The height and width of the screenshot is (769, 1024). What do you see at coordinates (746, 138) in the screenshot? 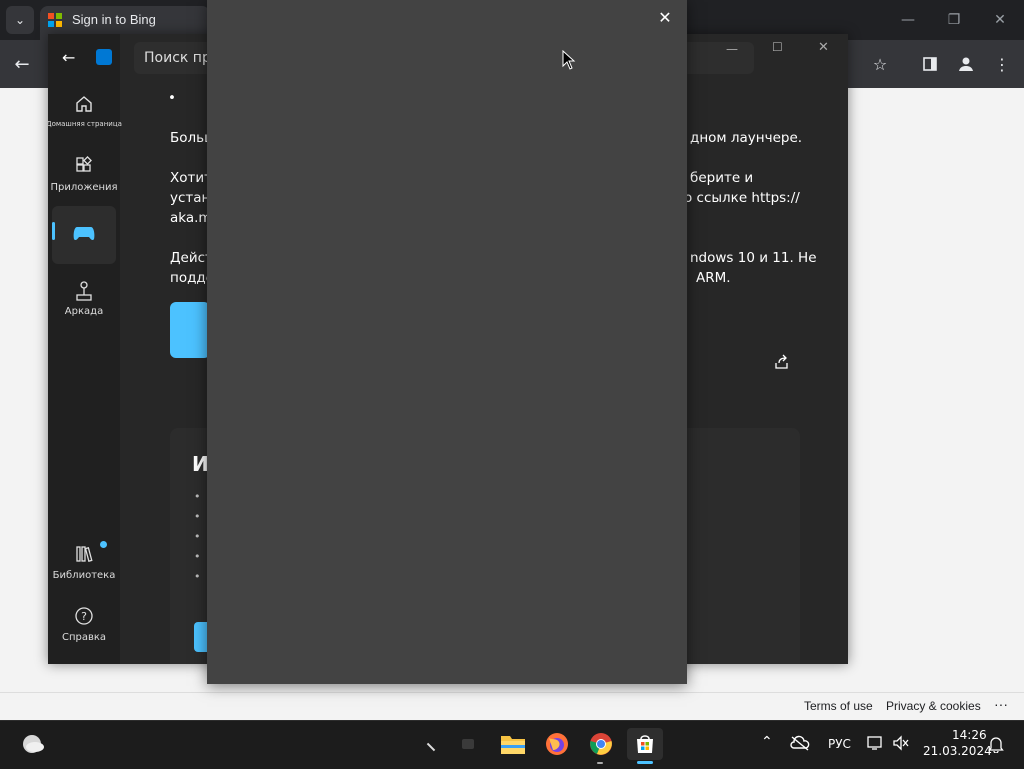
I see `description-line: дном лаунчере.` at bounding box center [746, 138].